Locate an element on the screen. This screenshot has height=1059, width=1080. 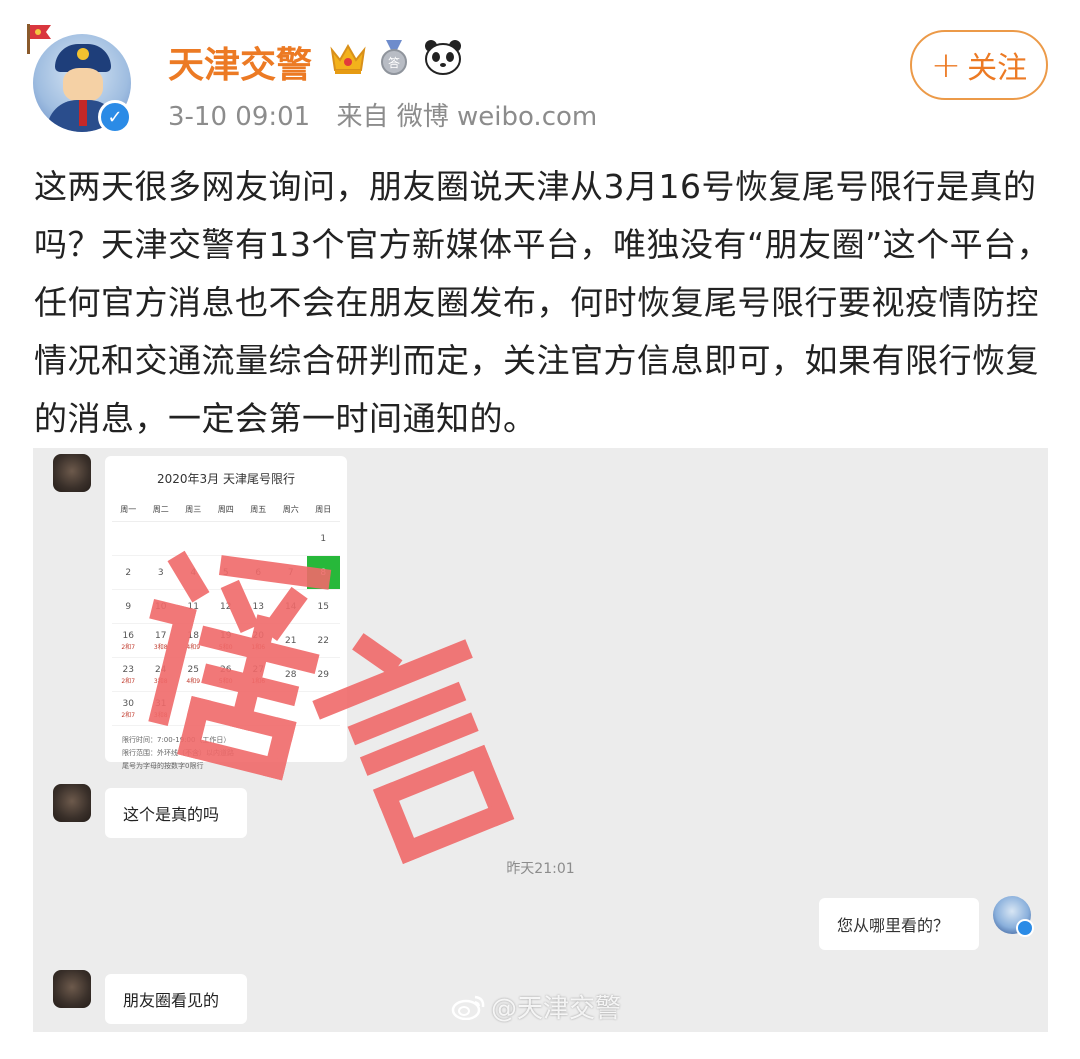
calendar-day: 11 is located at coordinates (193, 607).